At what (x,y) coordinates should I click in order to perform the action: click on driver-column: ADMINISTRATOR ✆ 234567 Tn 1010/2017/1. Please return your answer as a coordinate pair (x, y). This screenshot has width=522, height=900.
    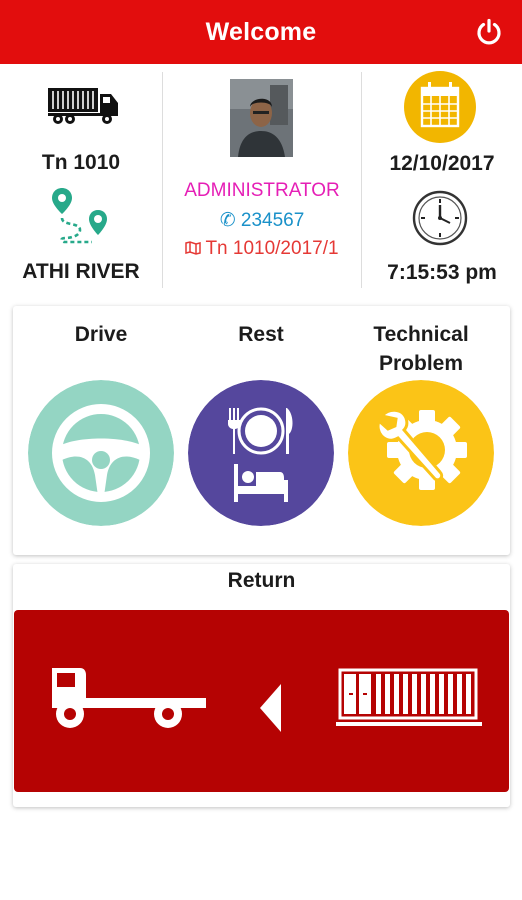
    Looking at the image, I should click on (262, 180).